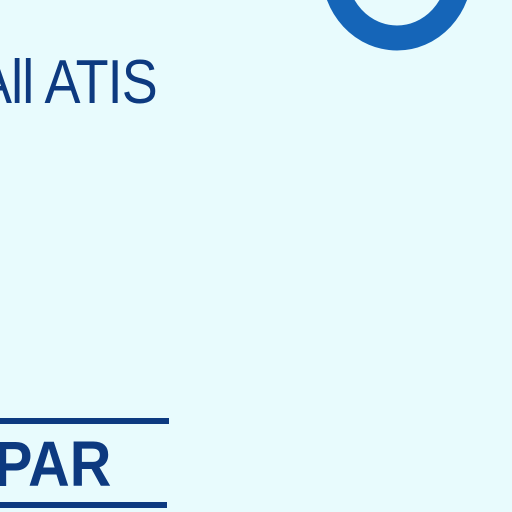 The height and width of the screenshot is (512, 512). What do you see at coordinates (79, 82) in the screenshot?
I see `atis-label: All ATIS` at bounding box center [79, 82].